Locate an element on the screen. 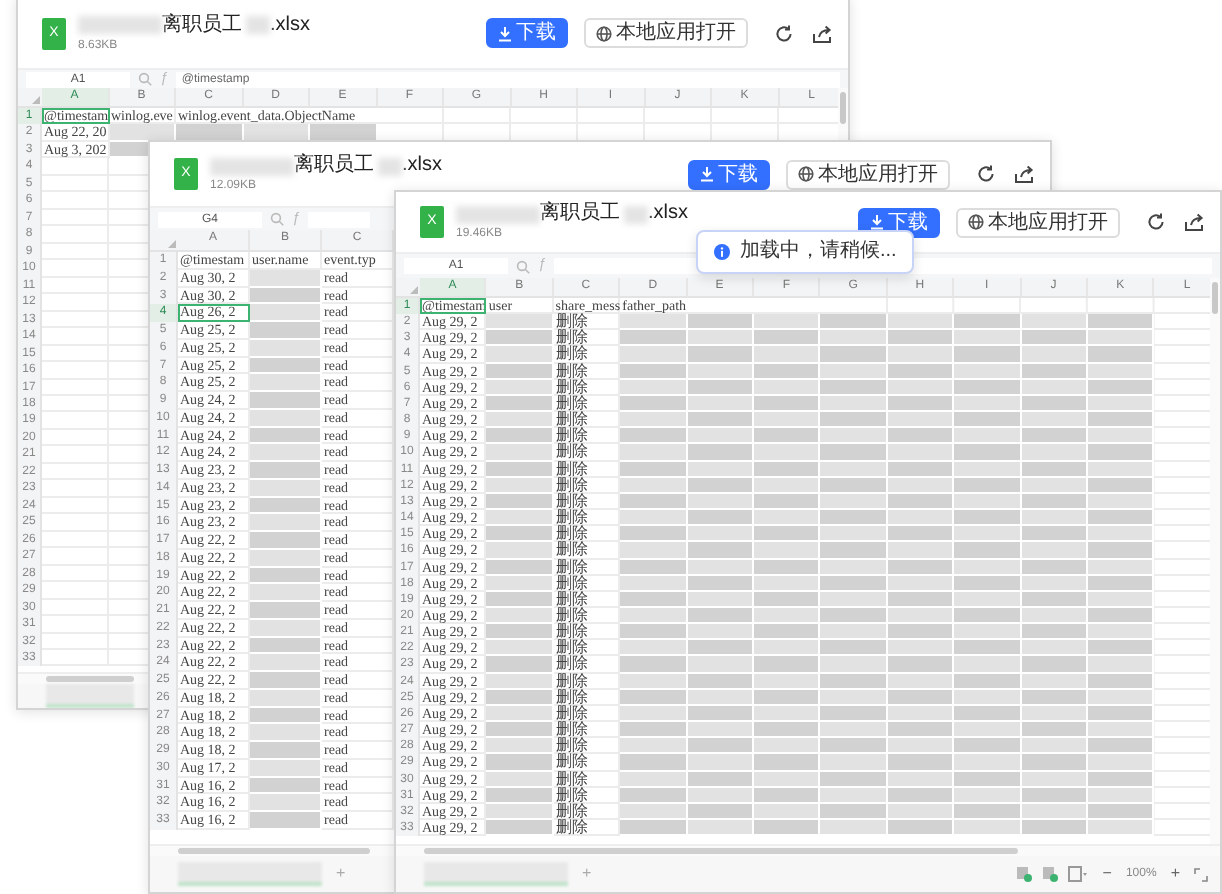  globe-icon is located at coordinates (976, 222).